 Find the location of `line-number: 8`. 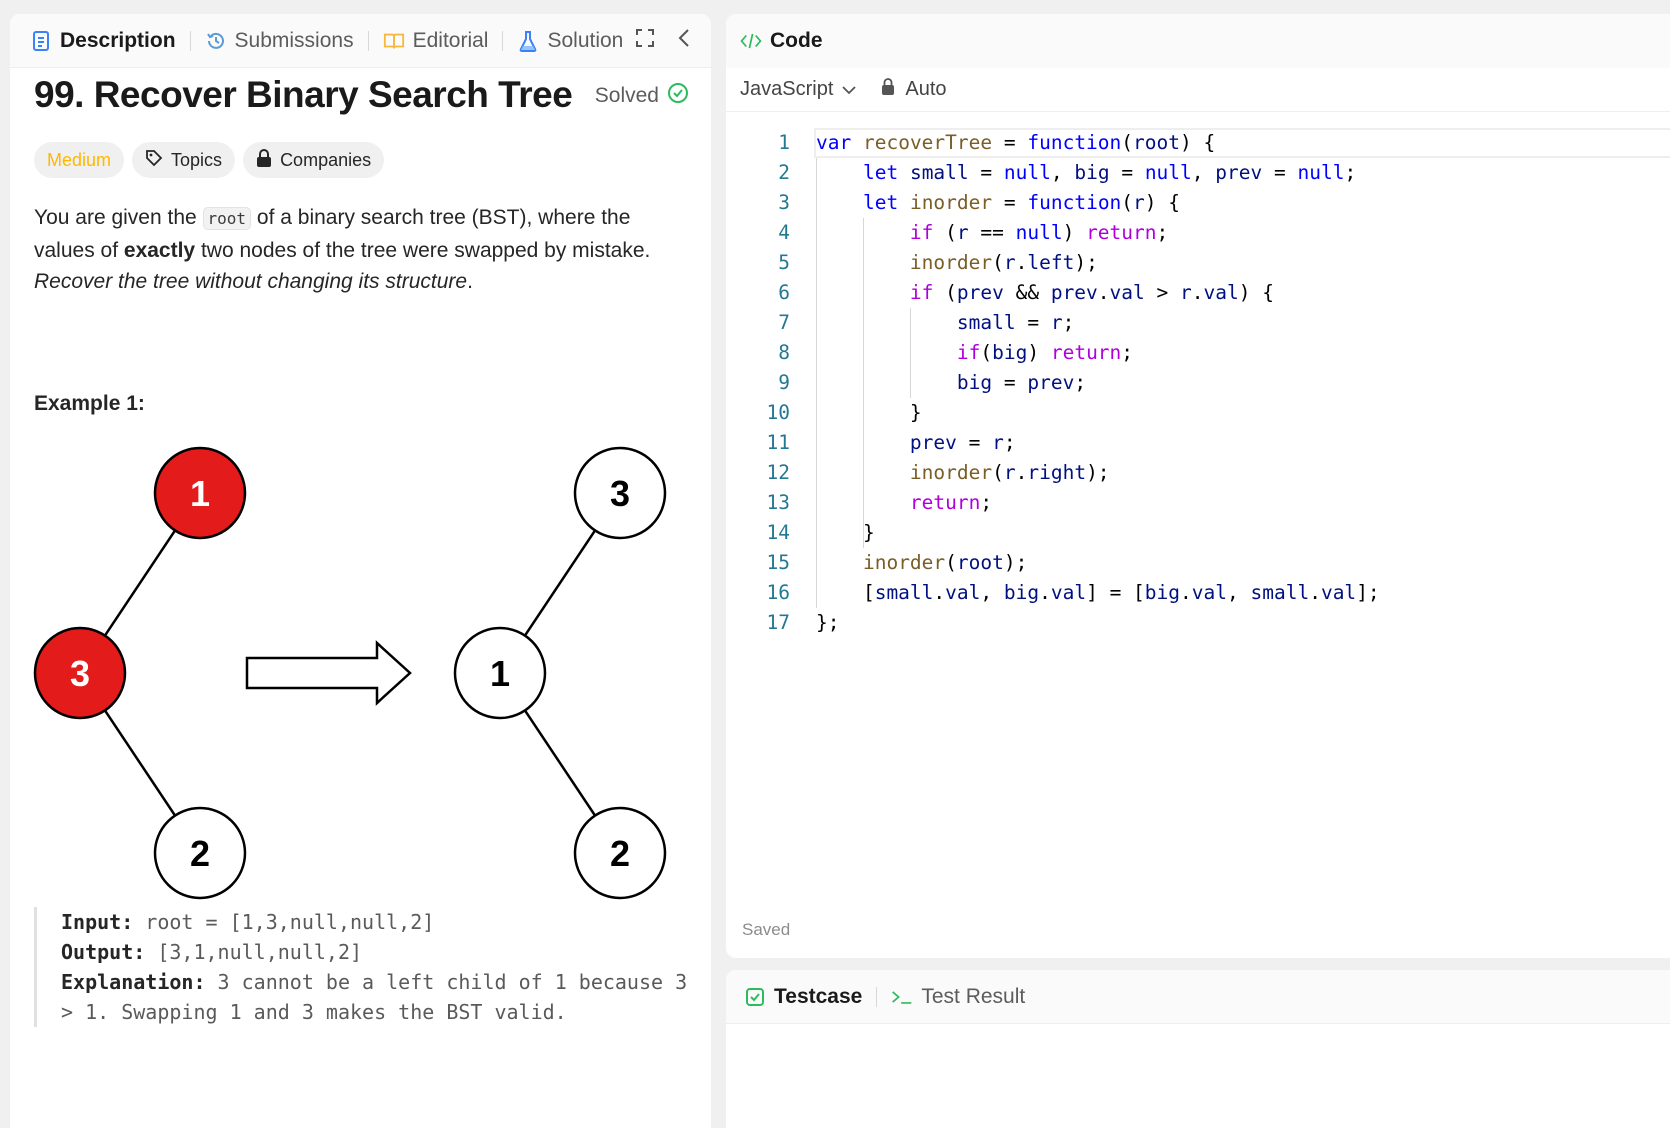

line-number: 8 is located at coordinates (784, 352).